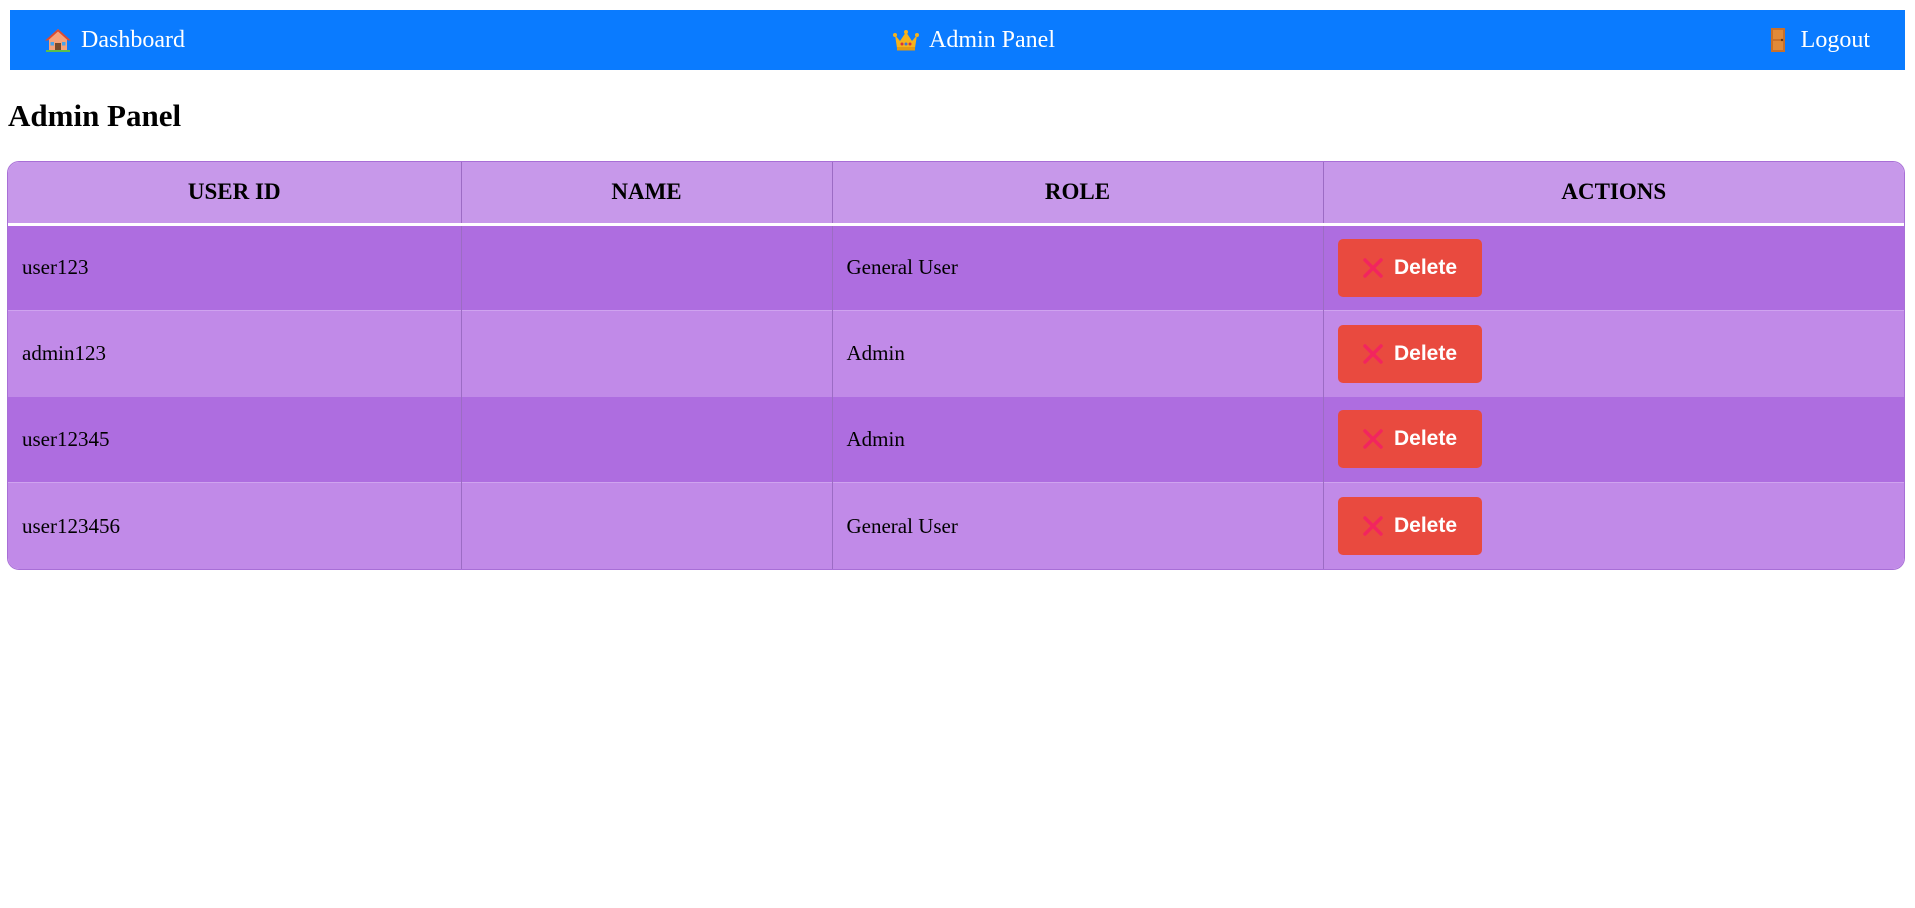 This screenshot has height=908, width=1915. I want to click on top-navbar: Dashboard Admin Panel Logout, so click(957, 40).